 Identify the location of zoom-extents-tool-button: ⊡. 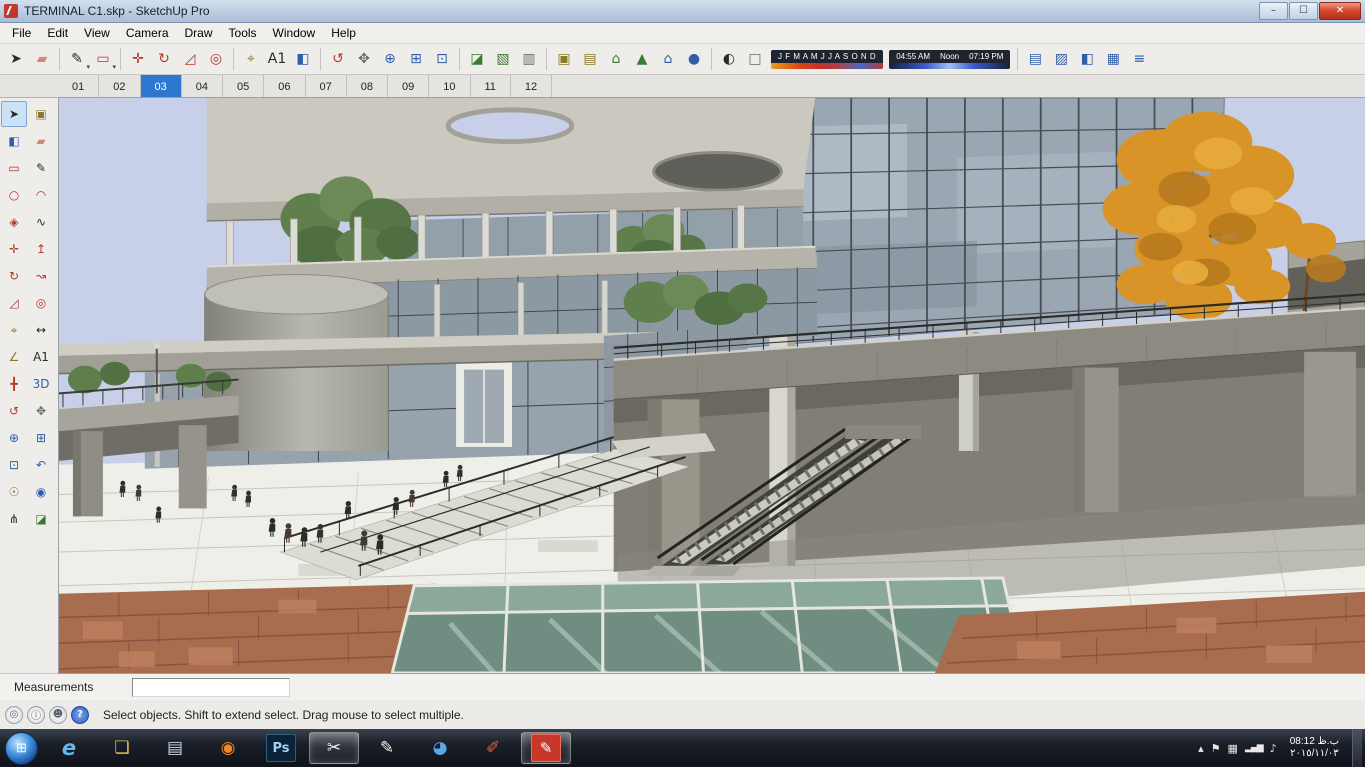
(442, 59).